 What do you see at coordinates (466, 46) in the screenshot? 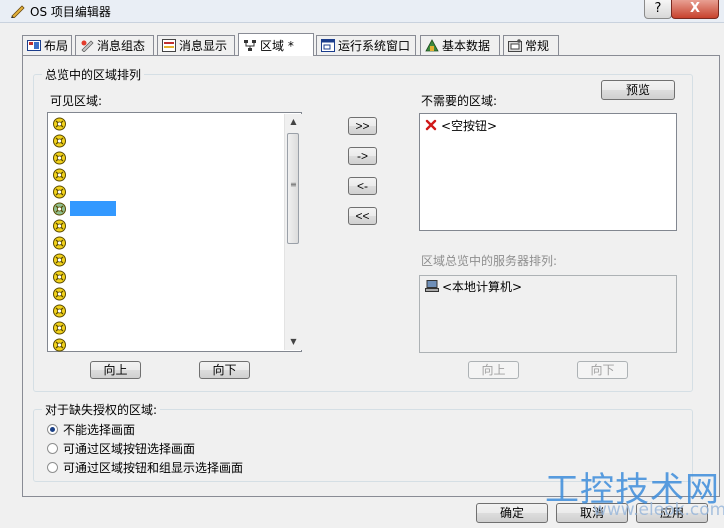
I see `tab-label: 基本数据` at bounding box center [466, 46].